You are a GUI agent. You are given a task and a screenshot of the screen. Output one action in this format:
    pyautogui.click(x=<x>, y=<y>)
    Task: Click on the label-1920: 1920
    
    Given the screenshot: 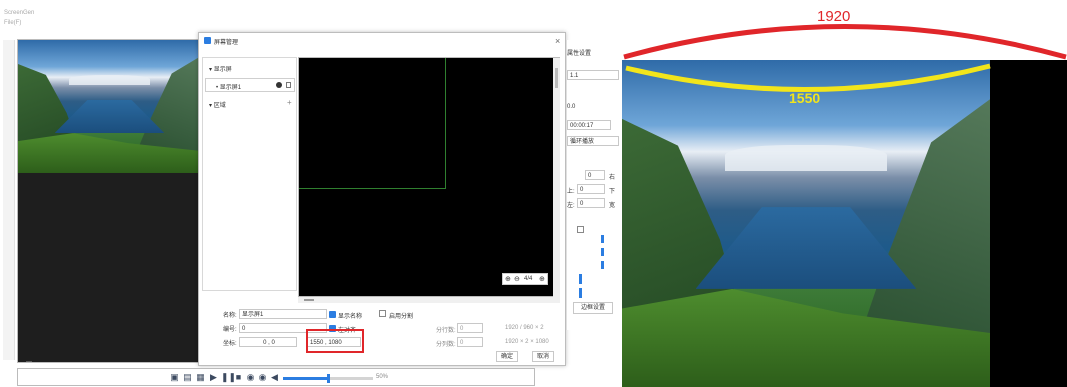 What is the action you would take?
    pyautogui.click(x=834, y=16)
    